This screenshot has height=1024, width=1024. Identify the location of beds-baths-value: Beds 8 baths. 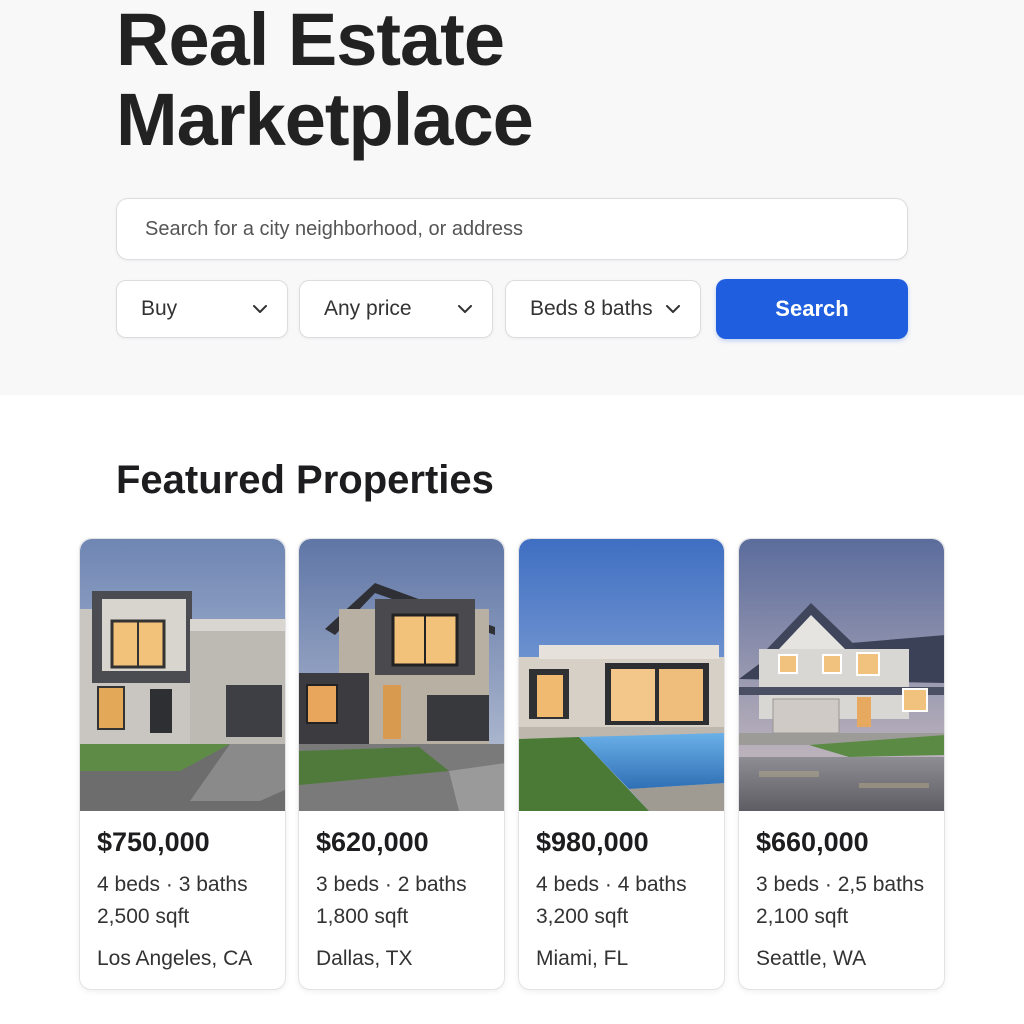
(591, 308).